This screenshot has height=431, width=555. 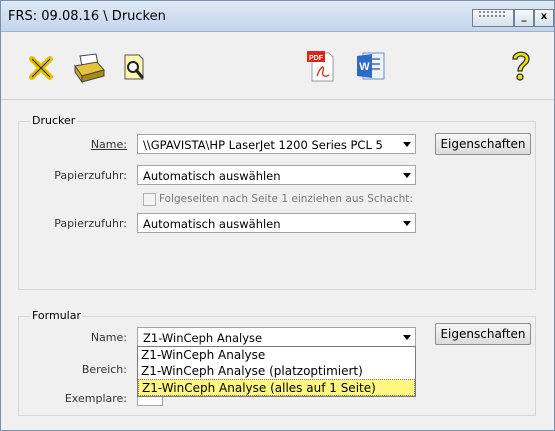 I want to click on window-menu-button, so click(x=493, y=18).